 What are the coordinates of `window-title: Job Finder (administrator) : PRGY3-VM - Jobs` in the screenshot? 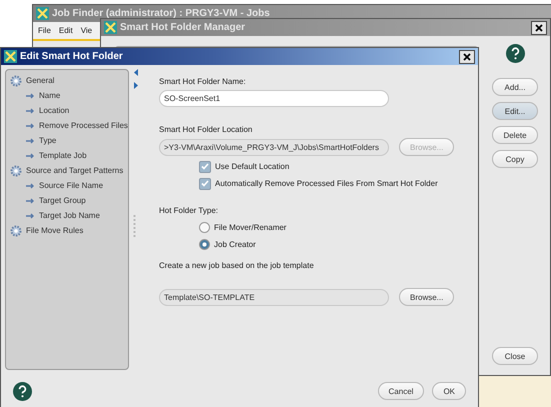 It's located at (161, 13).